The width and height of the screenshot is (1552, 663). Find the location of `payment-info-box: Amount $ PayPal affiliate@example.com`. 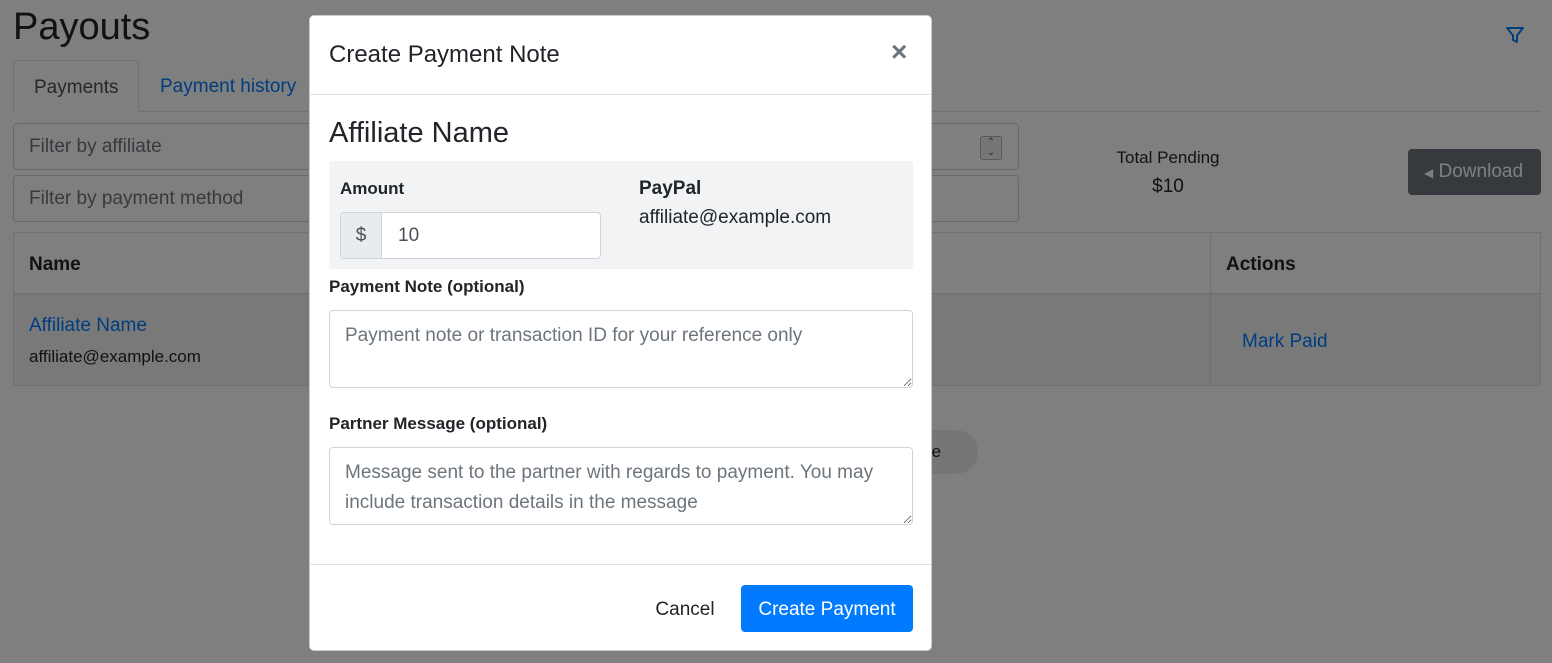

payment-info-box: Amount $ PayPal affiliate@example.com is located at coordinates (621, 215).